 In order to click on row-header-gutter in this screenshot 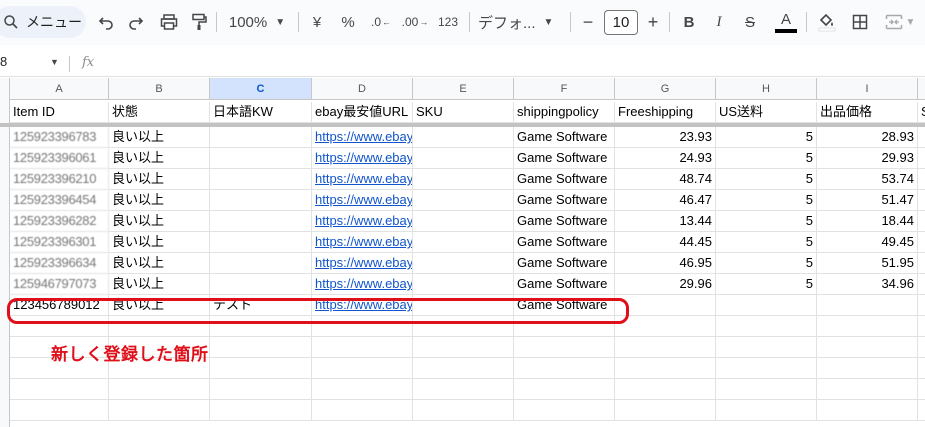, I will do `click(5, 252)`.